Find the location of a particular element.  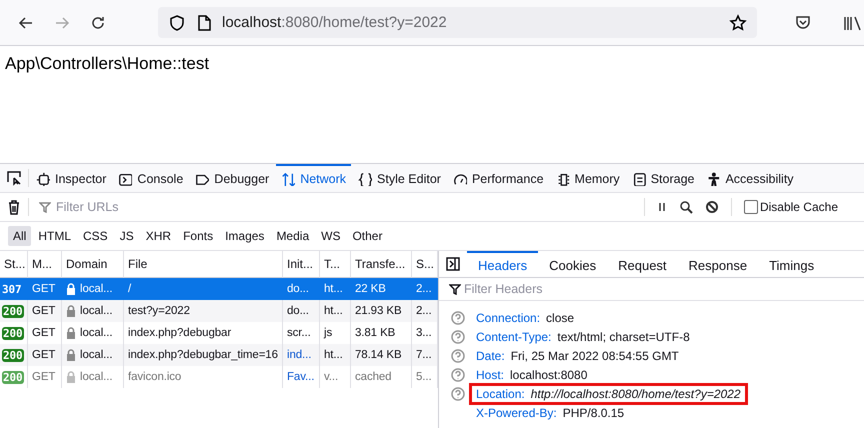

star-icon is located at coordinates (738, 23).